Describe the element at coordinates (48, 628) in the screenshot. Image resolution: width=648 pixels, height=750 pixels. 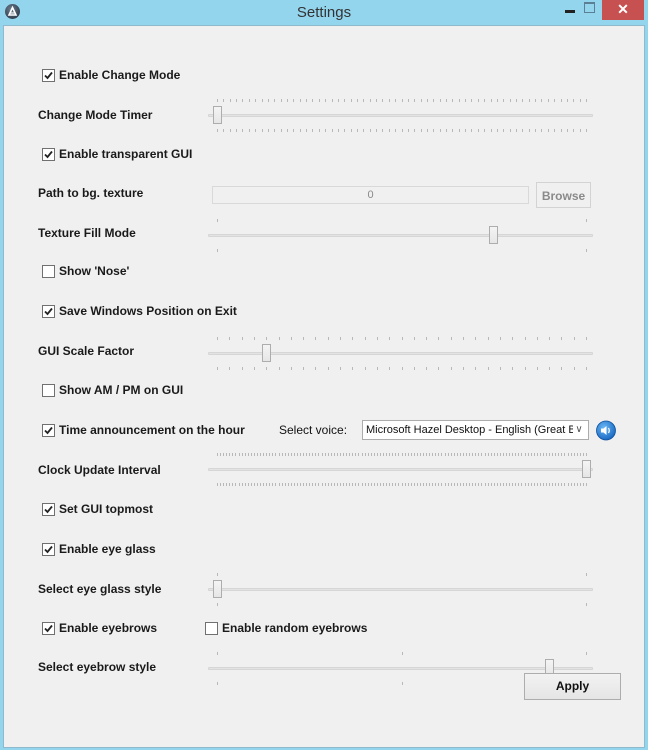
I see `enable-eyebrows-checkbox` at that location.